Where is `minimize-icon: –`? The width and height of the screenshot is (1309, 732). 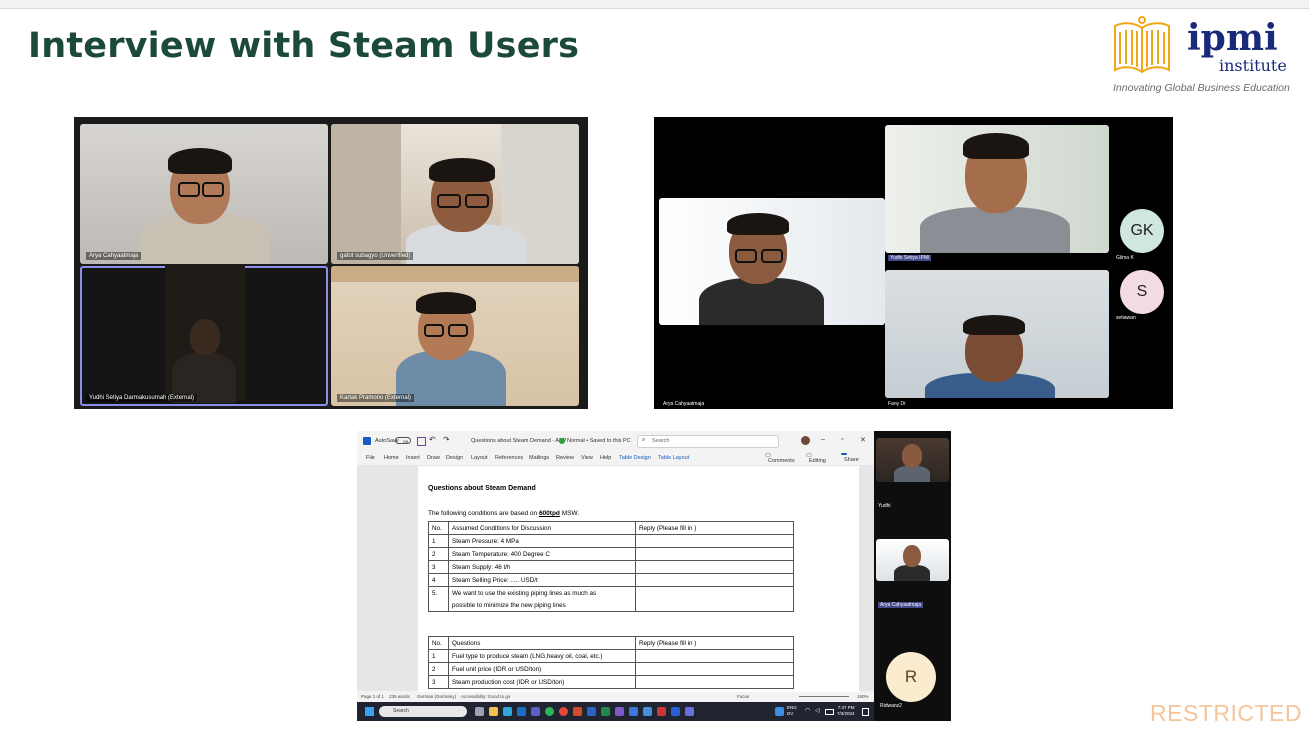
minimize-icon: – is located at coordinates (823, 439).